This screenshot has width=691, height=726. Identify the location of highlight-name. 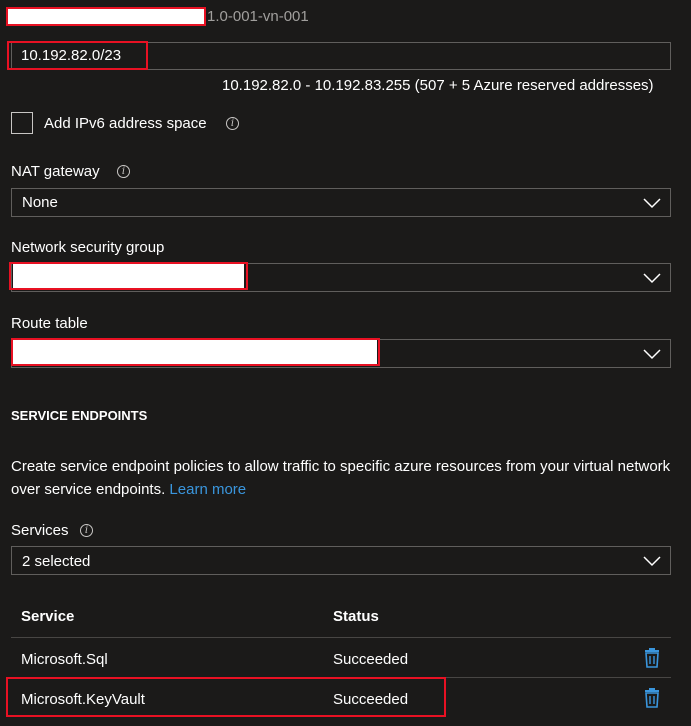
(106, 16).